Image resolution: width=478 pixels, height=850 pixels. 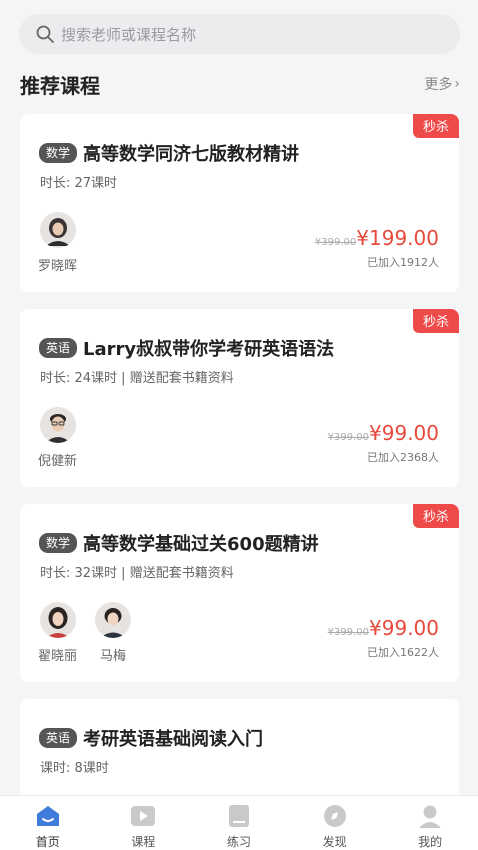 What do you see at coordinates (129, 34) in the screenshot?
I see `search-placeholder: 搜索老师或课程名称` at bounding box center [129, 34].